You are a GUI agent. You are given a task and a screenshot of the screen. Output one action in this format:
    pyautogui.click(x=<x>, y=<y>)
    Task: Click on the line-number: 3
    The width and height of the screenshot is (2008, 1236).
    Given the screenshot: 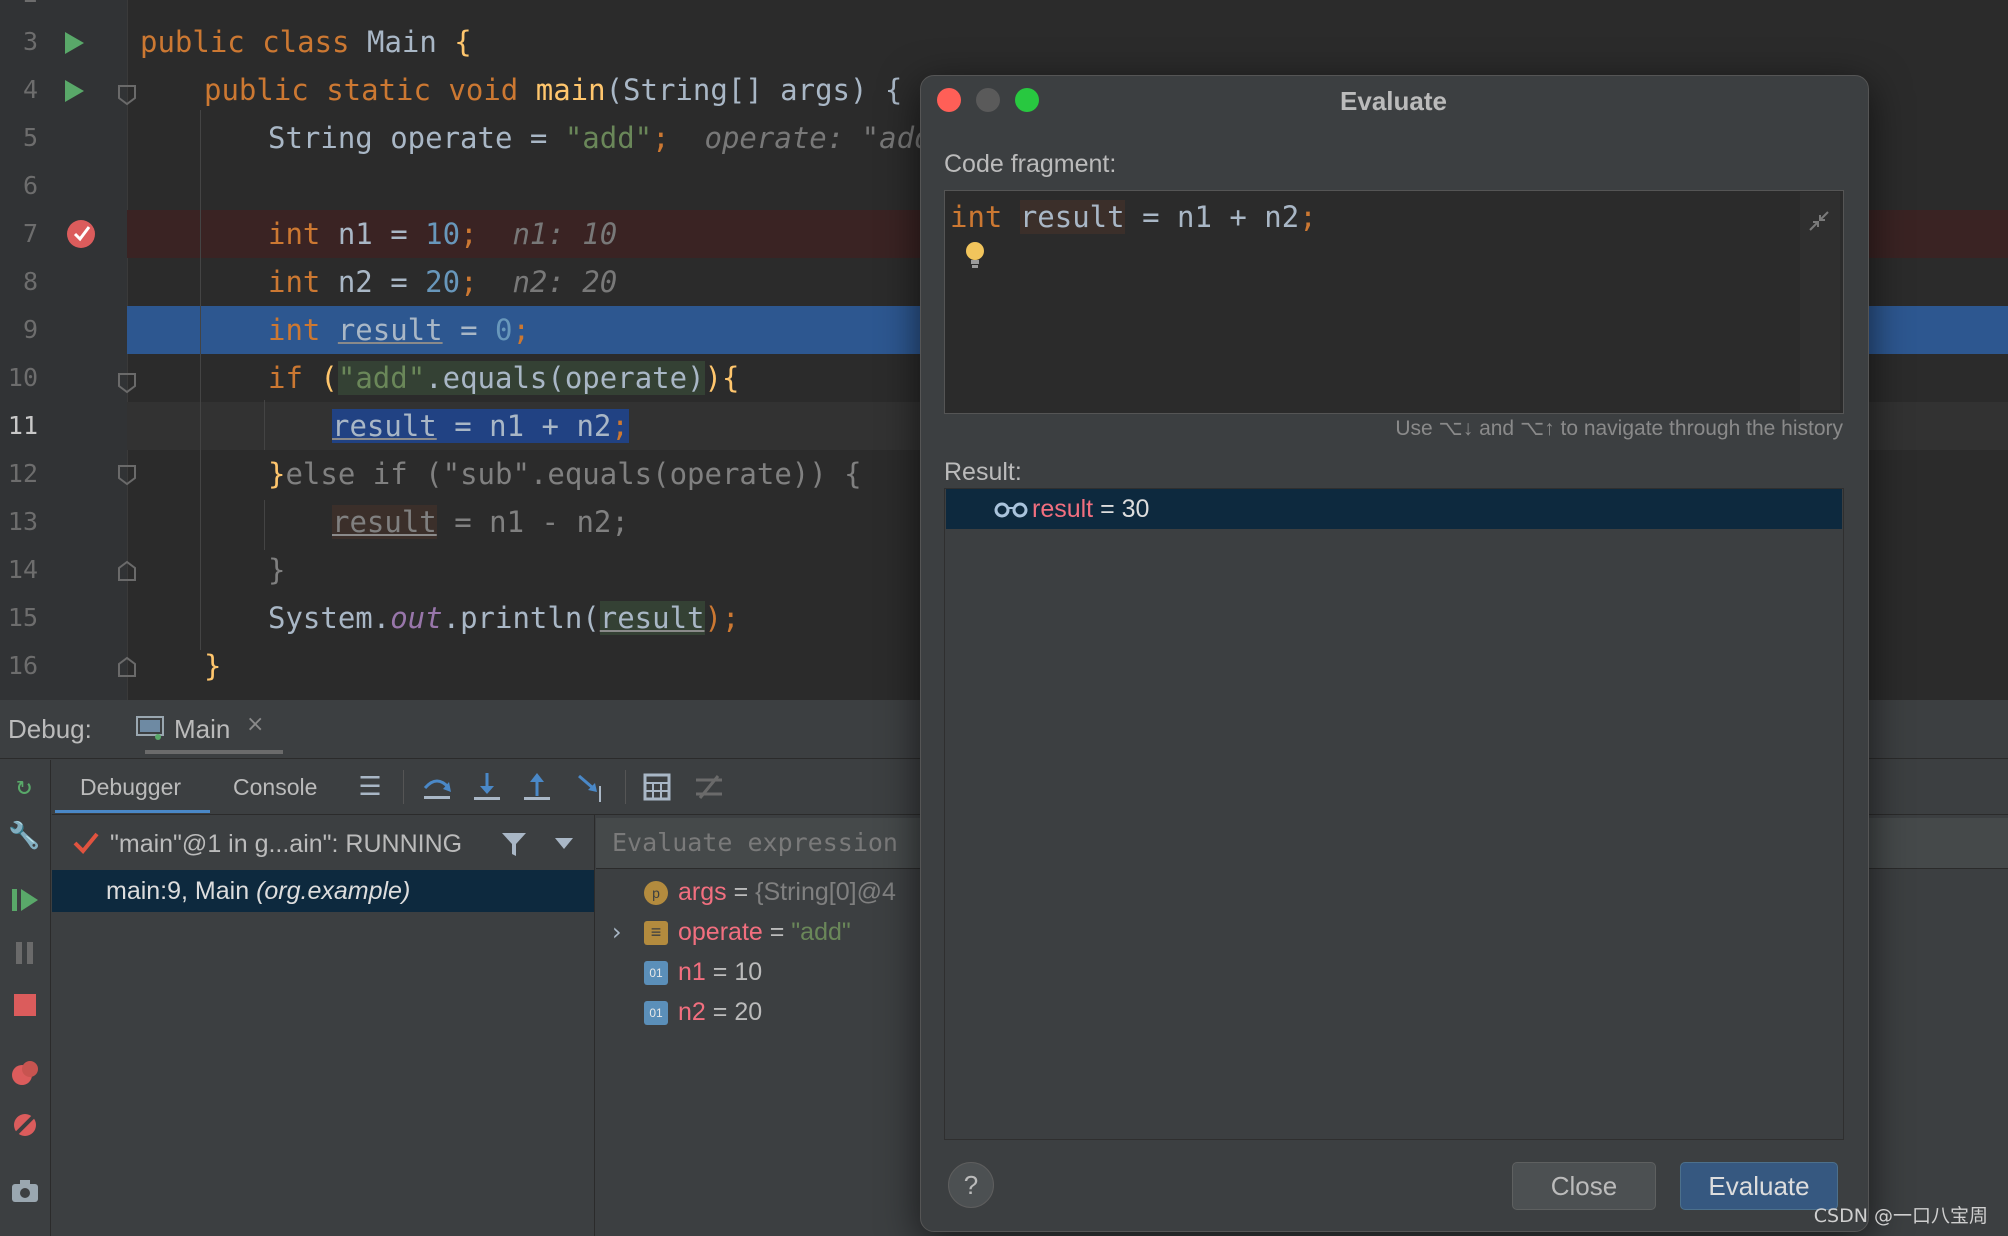 What is the action you would take?
    pyautogui.click(x=30, y=41)
    